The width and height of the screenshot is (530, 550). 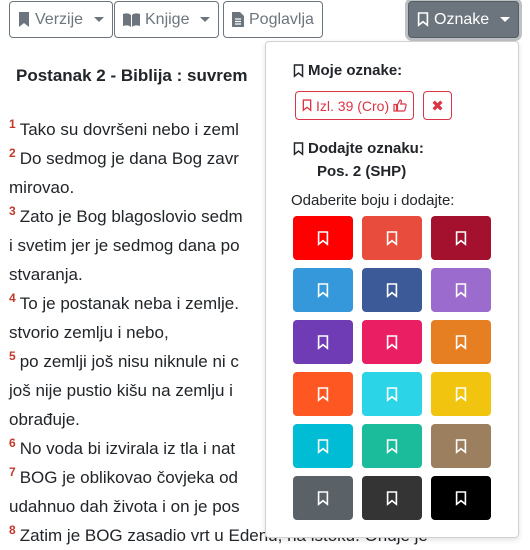 I want to click on close-icon: ✖, so click(x=437, y=106).